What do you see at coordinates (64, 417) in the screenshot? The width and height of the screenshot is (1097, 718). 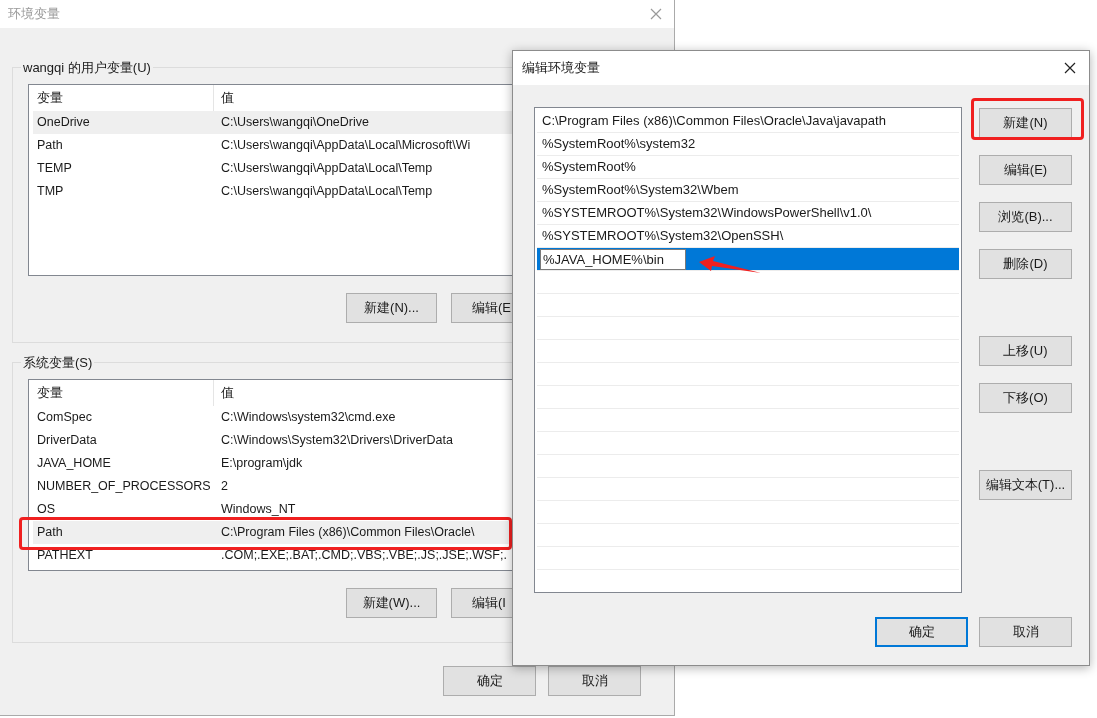 I see `variable-name: ComSpec` at bounding box center [64, 417].